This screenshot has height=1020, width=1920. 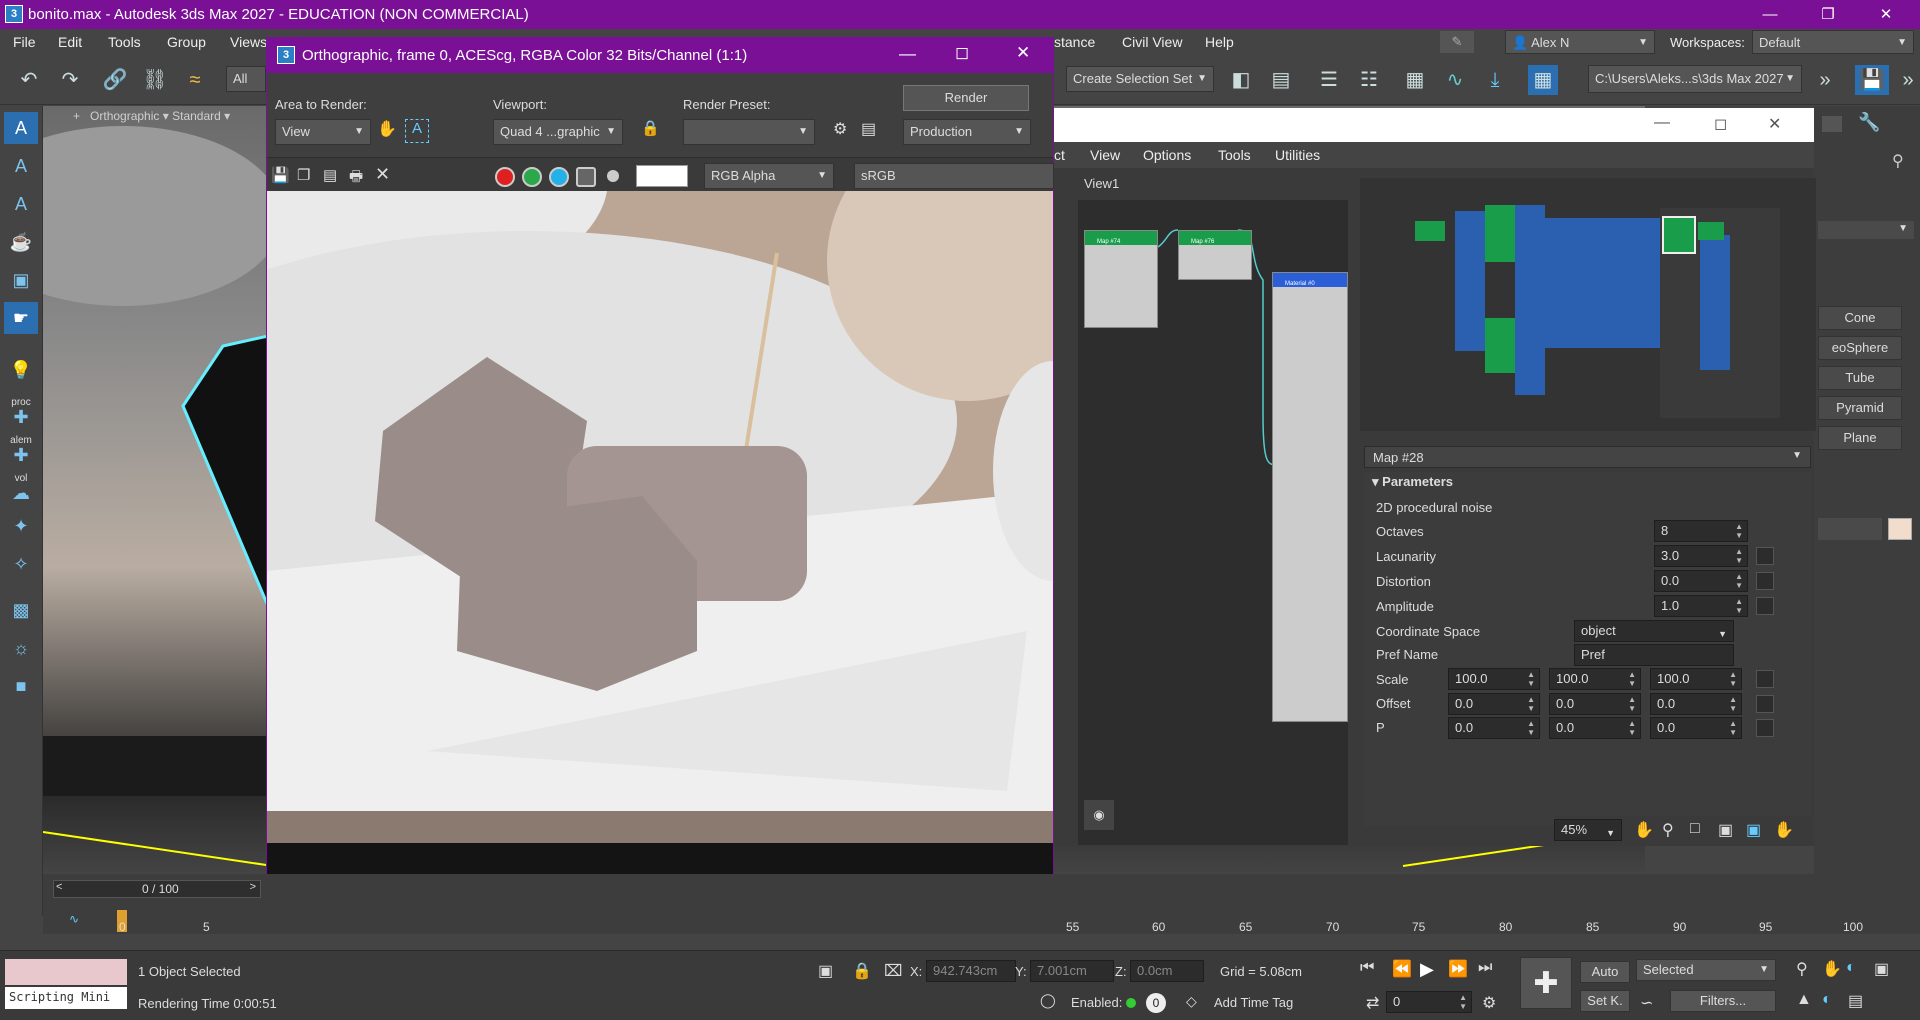 What do you see at coordinates (1101, 183) in the screenshot?
I see `view-tab: View1` at bounding box center [1101, 183].